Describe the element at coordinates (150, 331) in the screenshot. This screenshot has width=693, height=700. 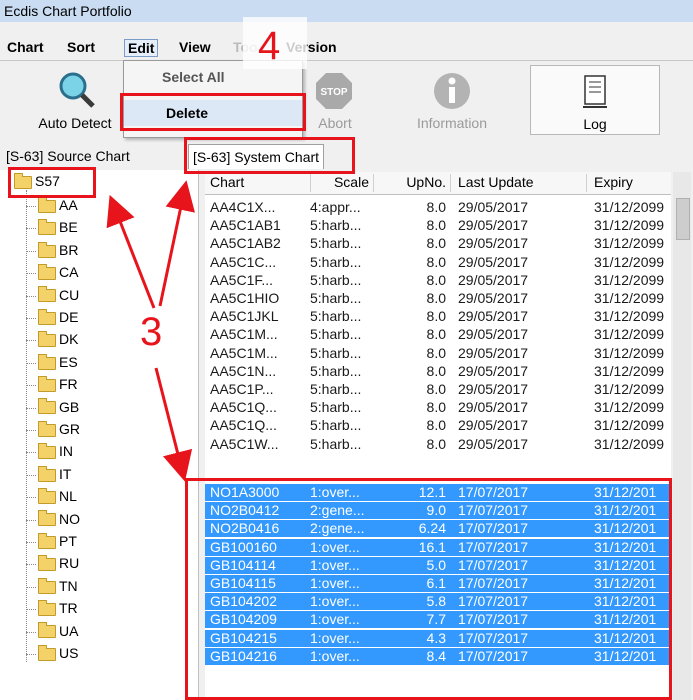
I see `annotation-arrows` at that location.